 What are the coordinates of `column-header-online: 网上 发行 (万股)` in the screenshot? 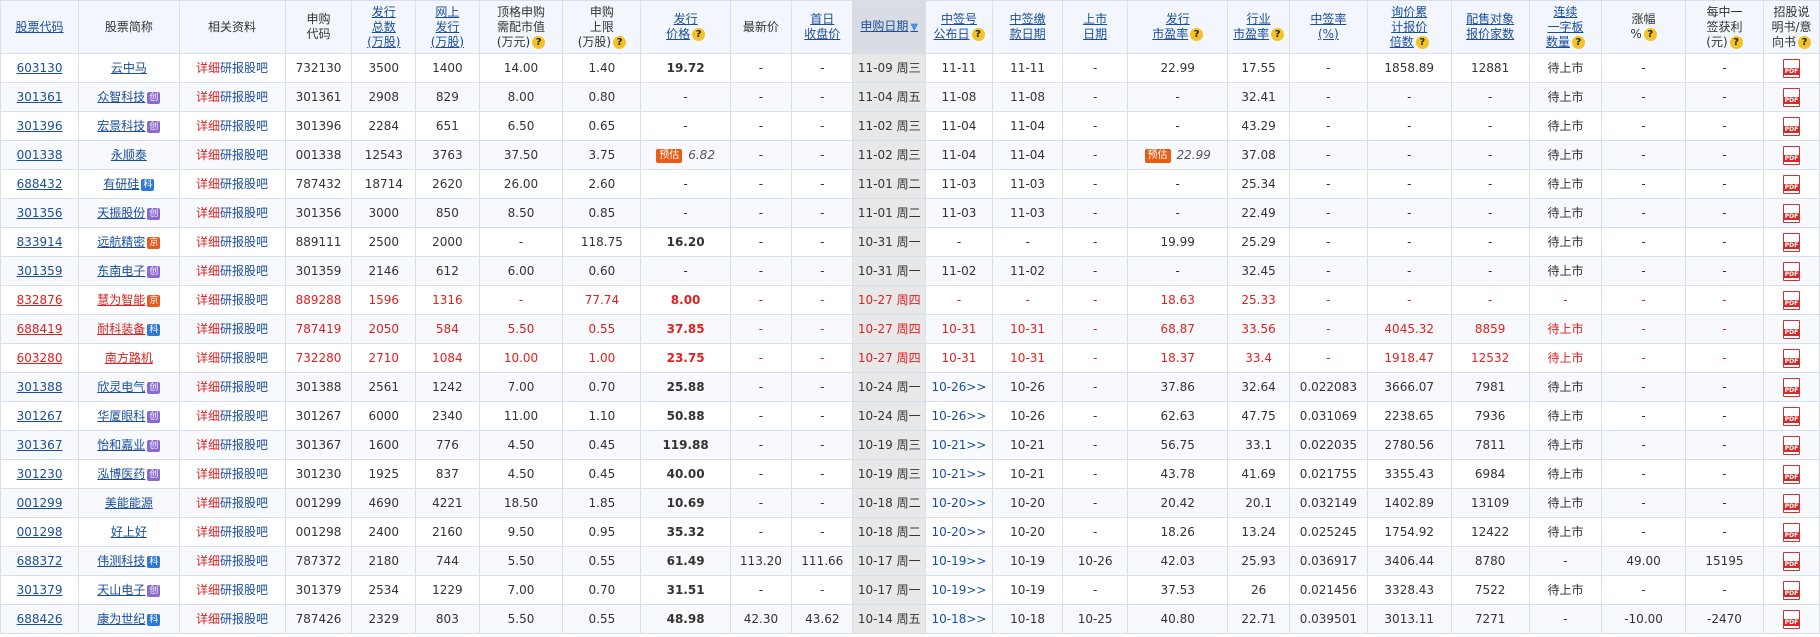 It's located at (447, 27).